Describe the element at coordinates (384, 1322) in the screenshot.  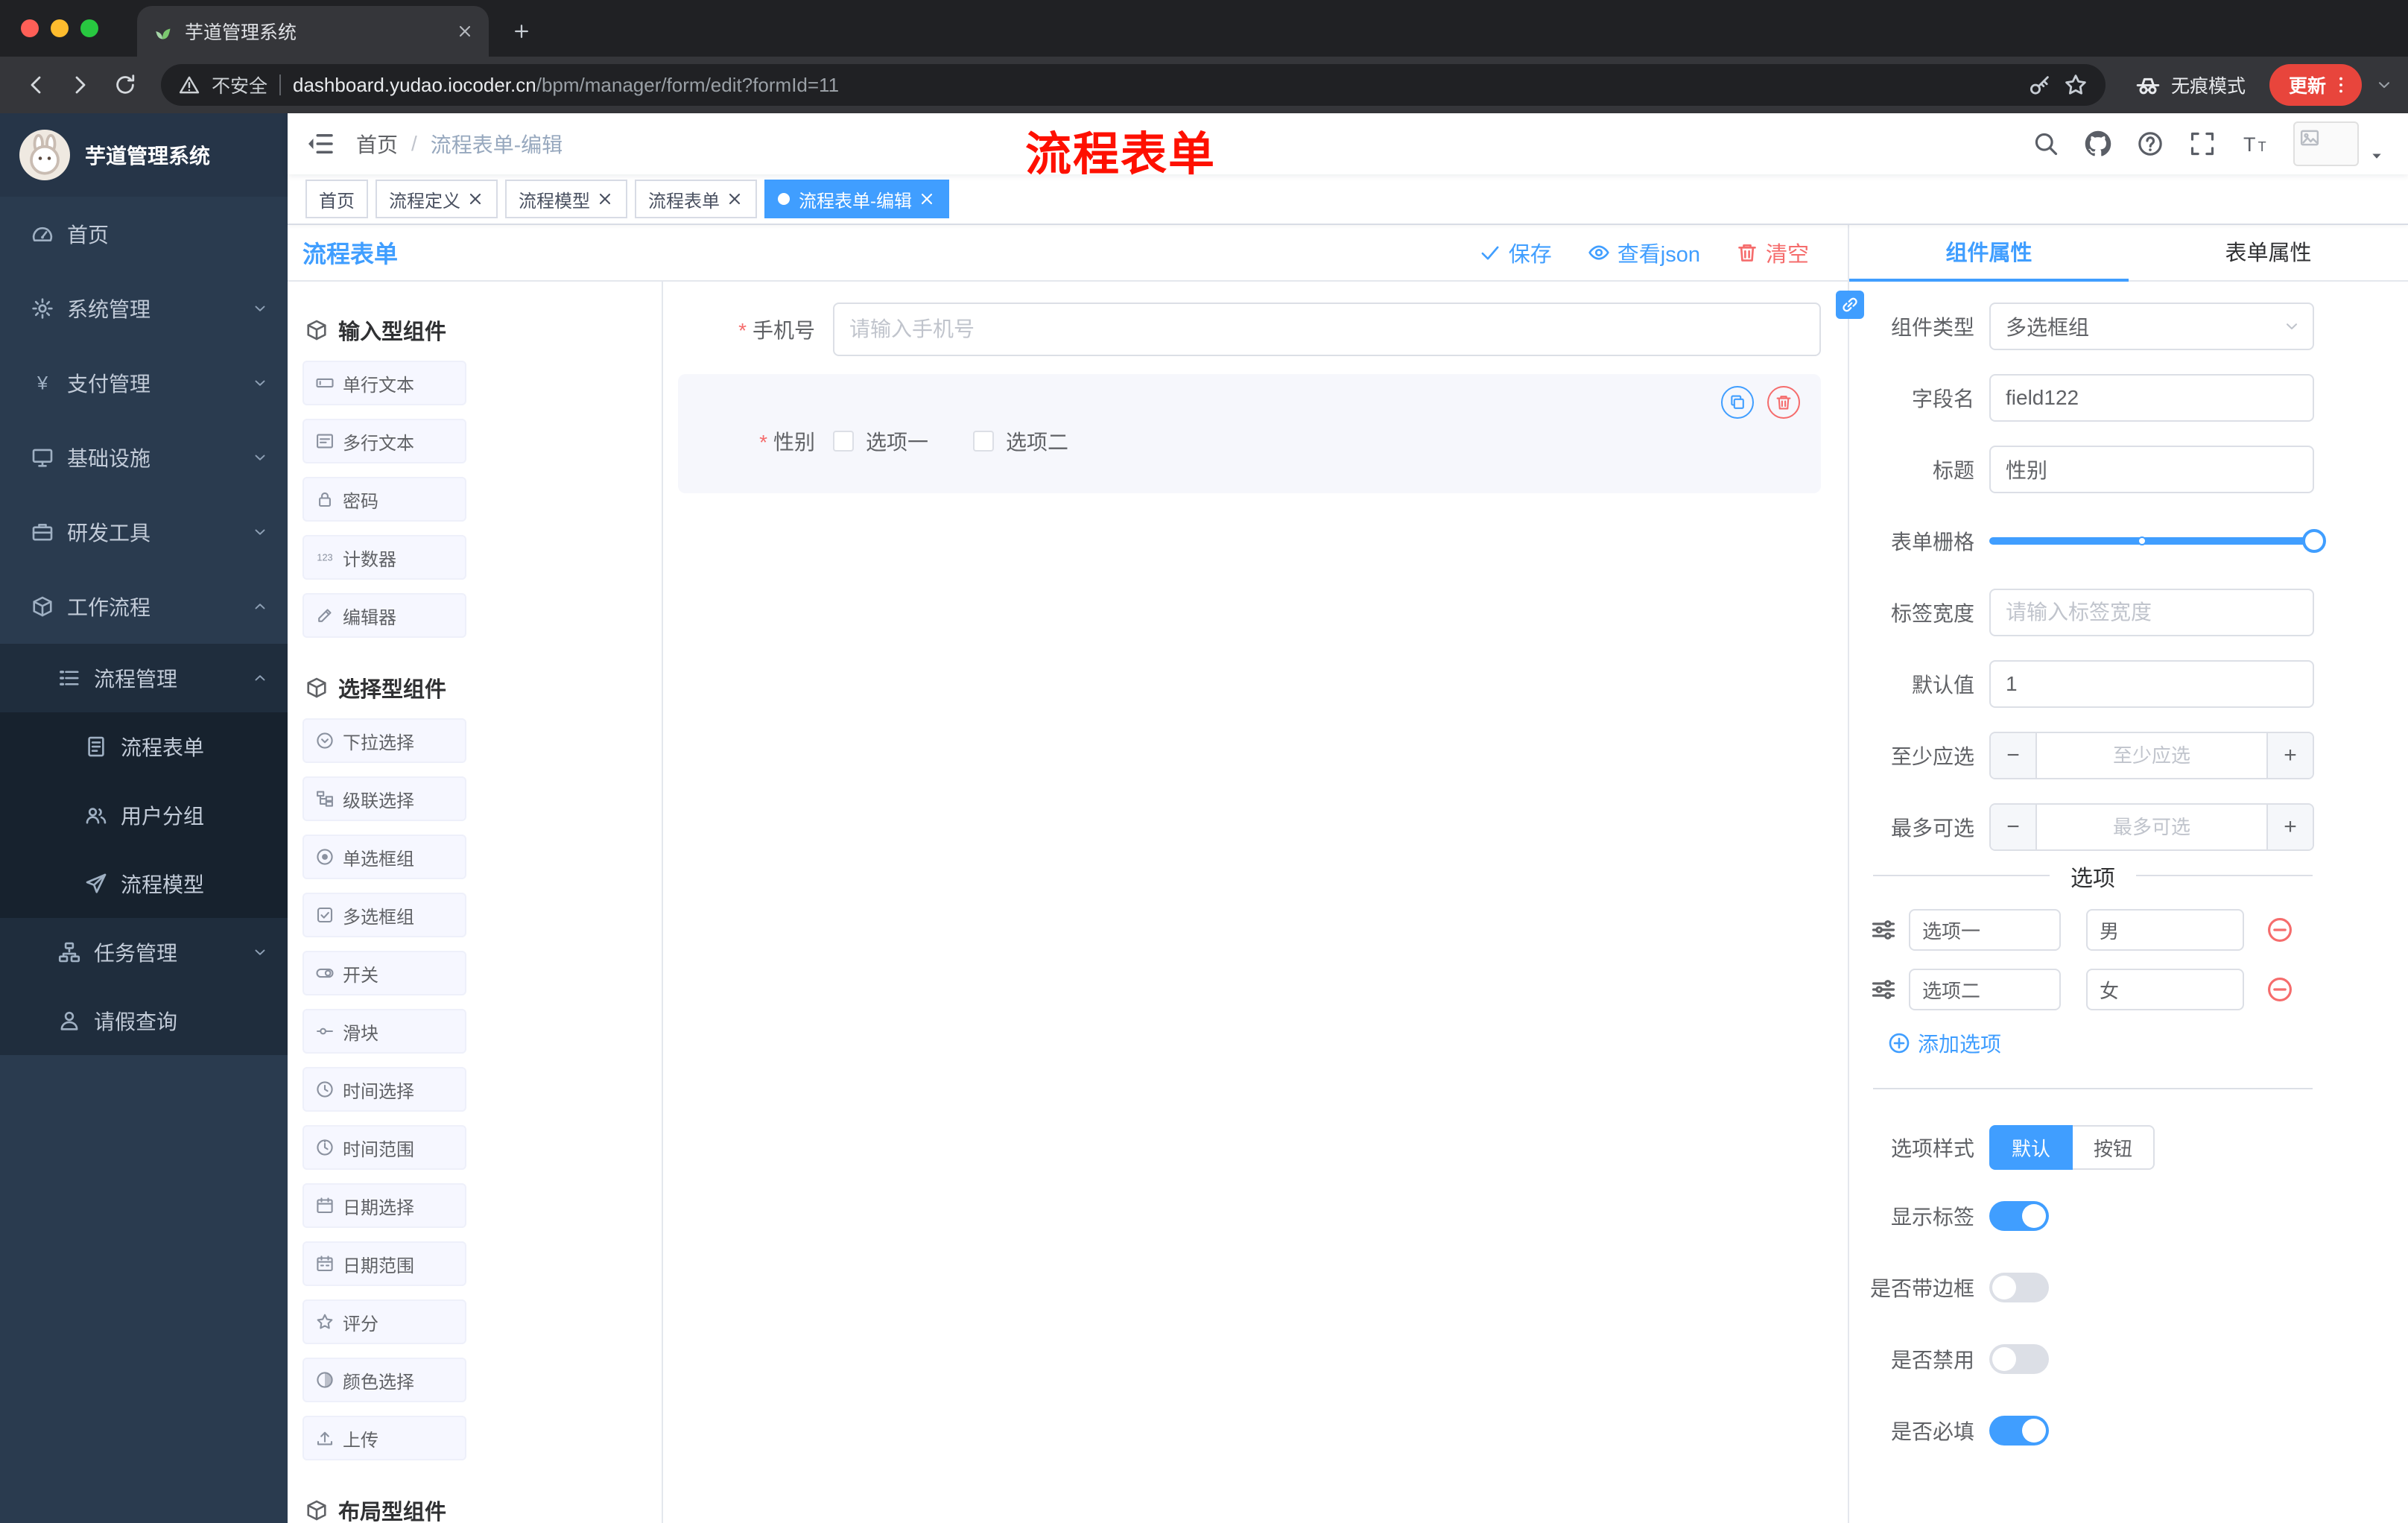
I see `component-rate: 评分` at that location.